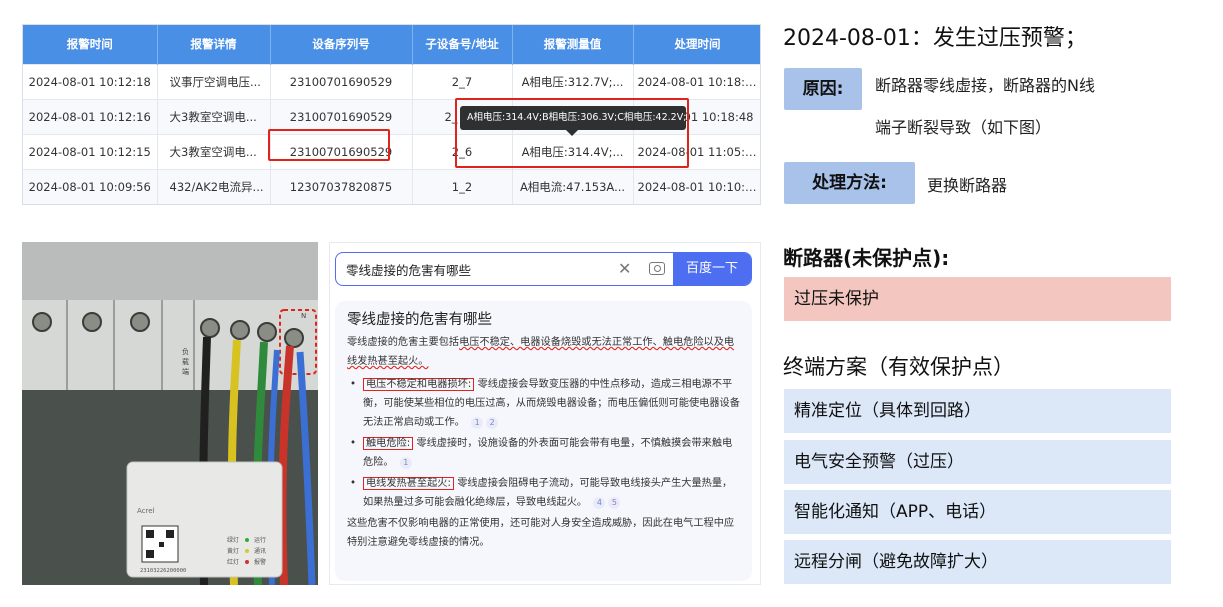 The image size is (1223, 607). Describe the element at coordinates (462, 44) in the screenshot. I see `header-sub-device: 子设备号/地址` at that location.